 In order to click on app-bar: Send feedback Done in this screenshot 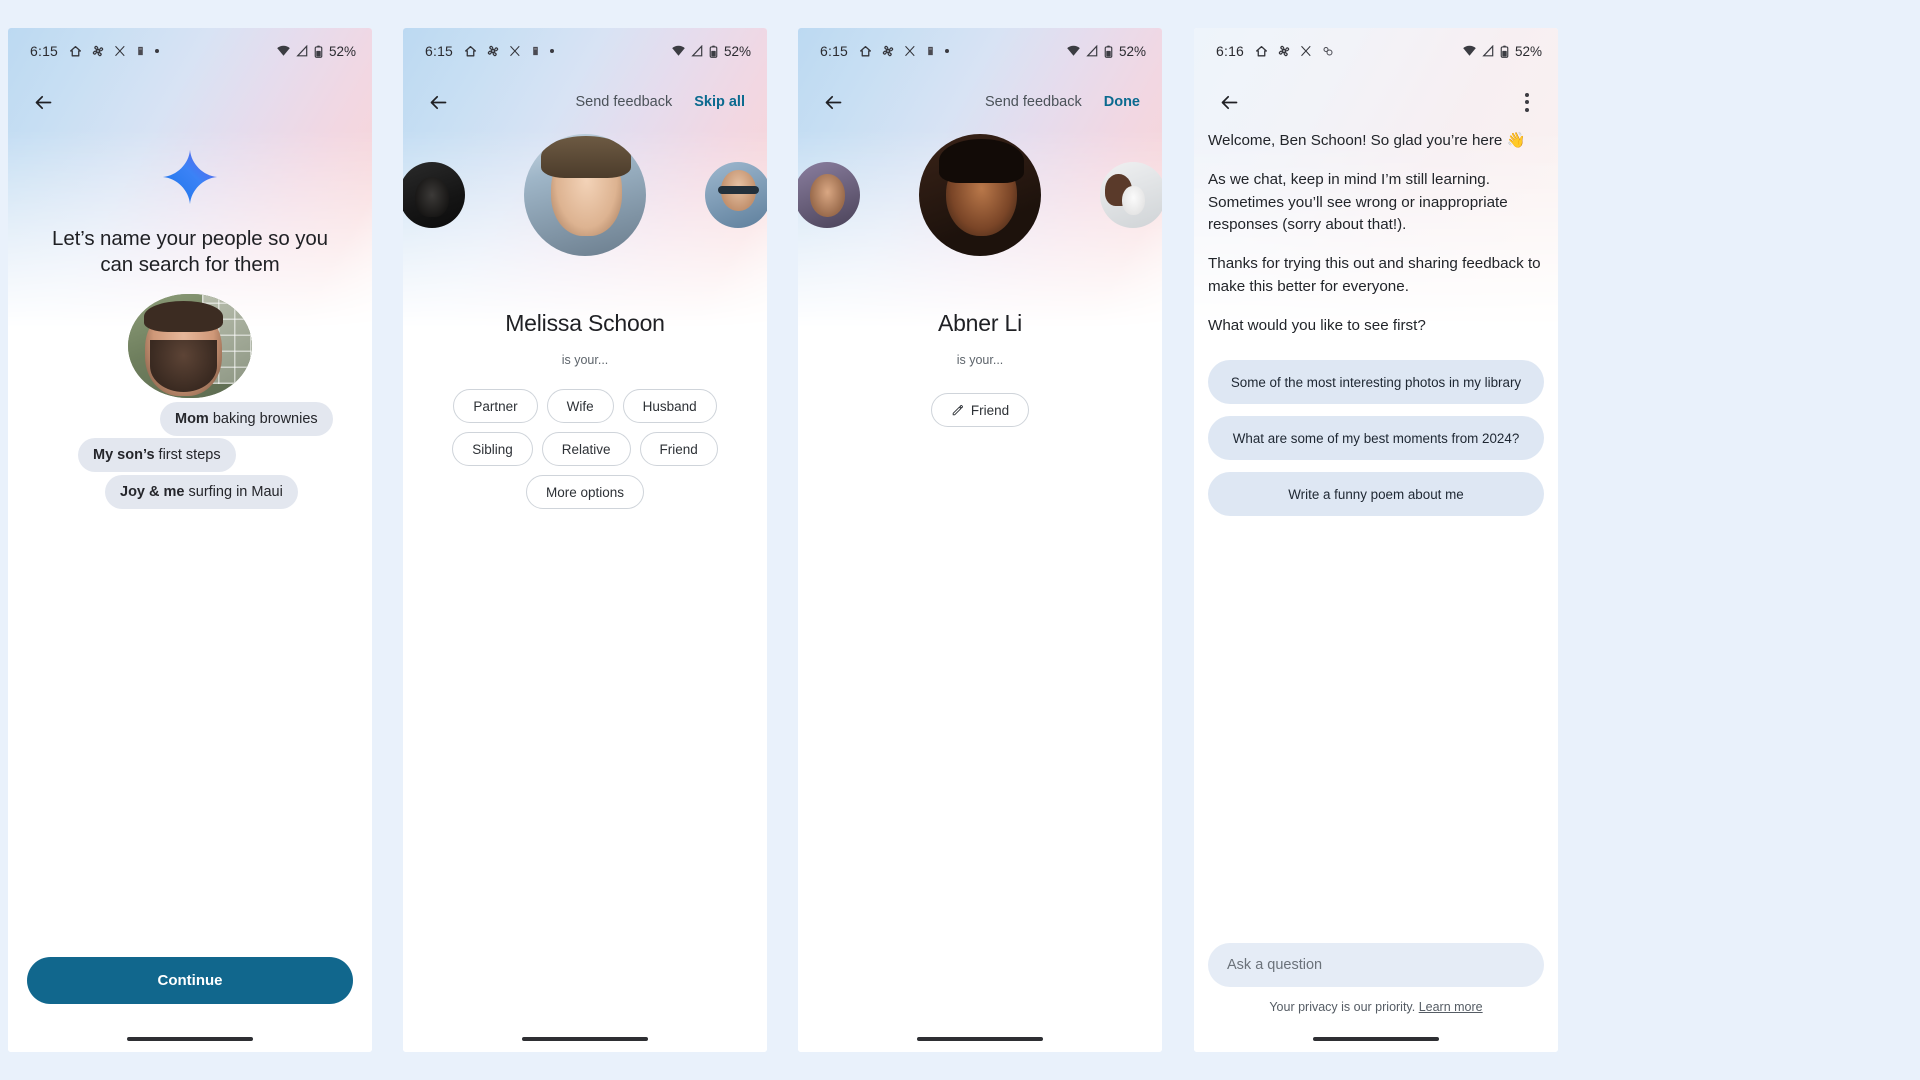, I will do `click(980, 102)`.